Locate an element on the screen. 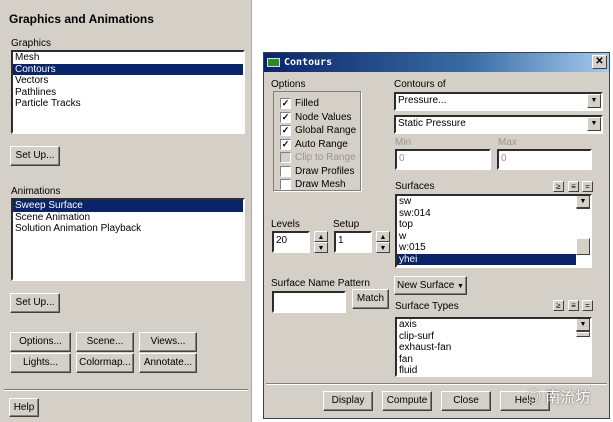 This screenshot has height=422, width=613. list-item: w is located at coordinates (493, 237).